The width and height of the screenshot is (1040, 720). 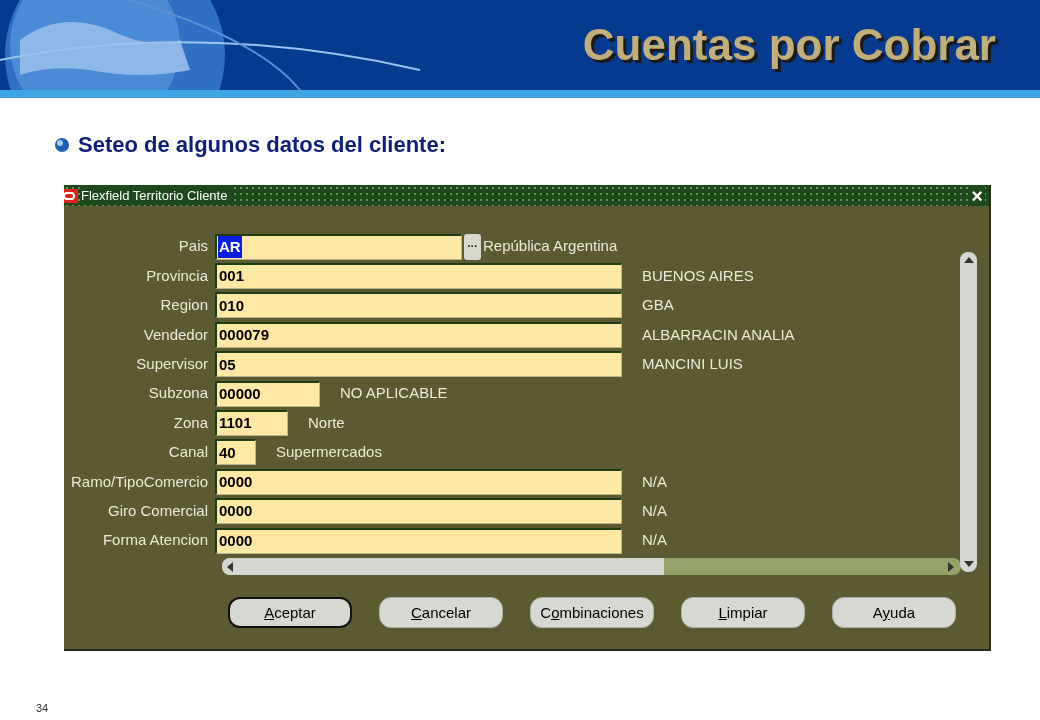 I want to click on dialog-button: Combinaciones, so click(x=592, y=613).